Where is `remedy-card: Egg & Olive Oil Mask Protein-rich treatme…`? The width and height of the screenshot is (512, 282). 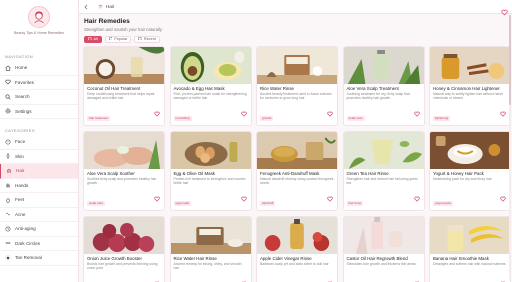
remedy-card: Egg & Olive Oil Mask Protein-rich treatme… is located at coordinates (210, 171).